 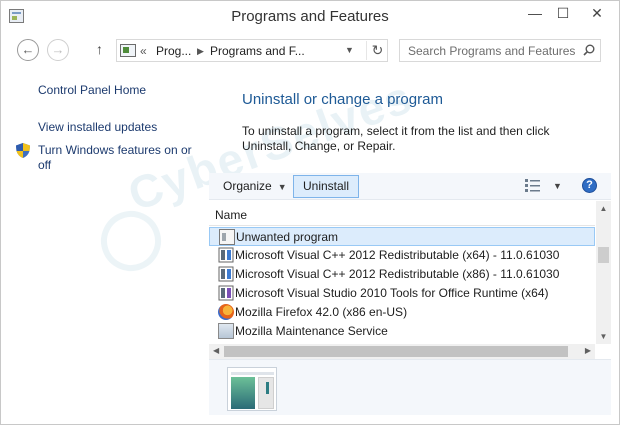 What do you see at coordinates (603, 336) in the screenshot?
I see `scroll-down-icon: ▼` at bounding box center [603, 336].